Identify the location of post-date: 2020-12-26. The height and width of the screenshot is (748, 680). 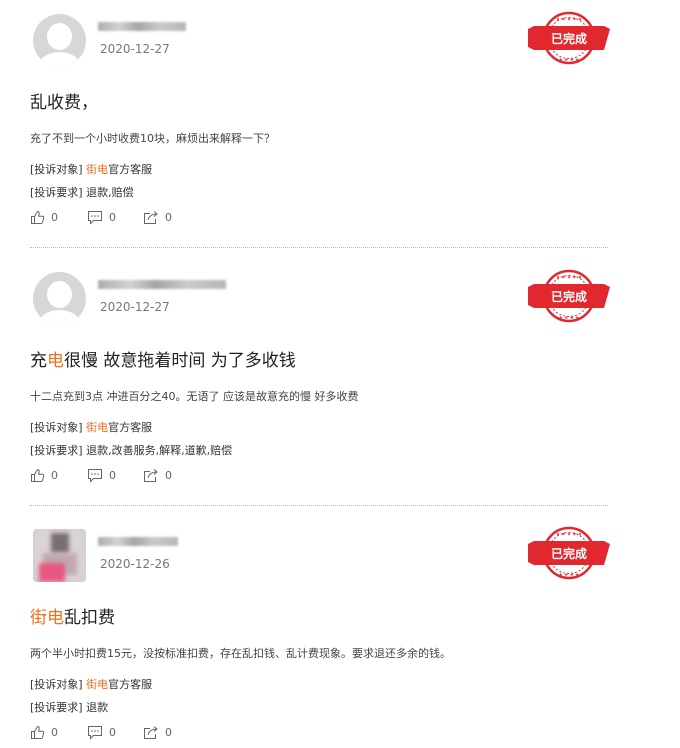
(135, 564).